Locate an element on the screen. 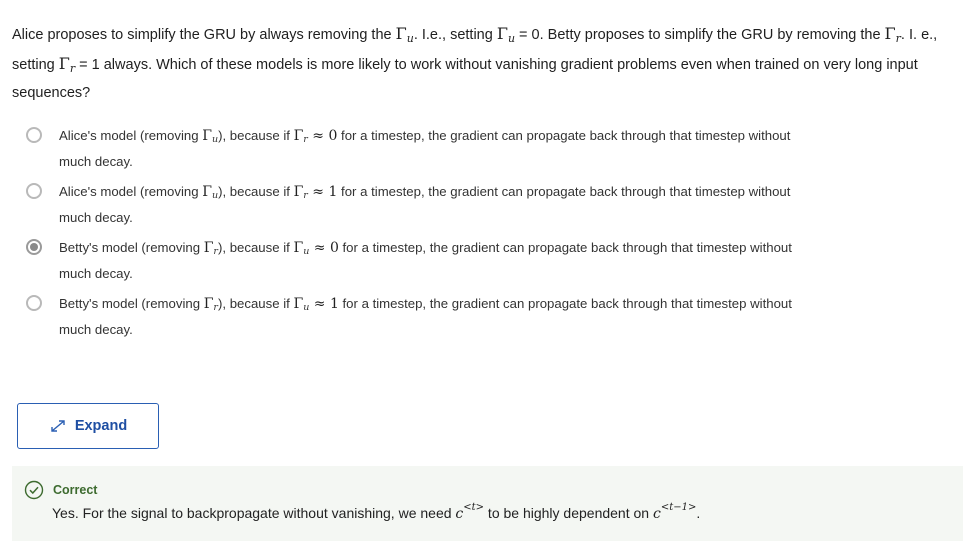 The width and height of the screenshot is (963, 541). expand-label: Expand is located at coordinates (101, 426).